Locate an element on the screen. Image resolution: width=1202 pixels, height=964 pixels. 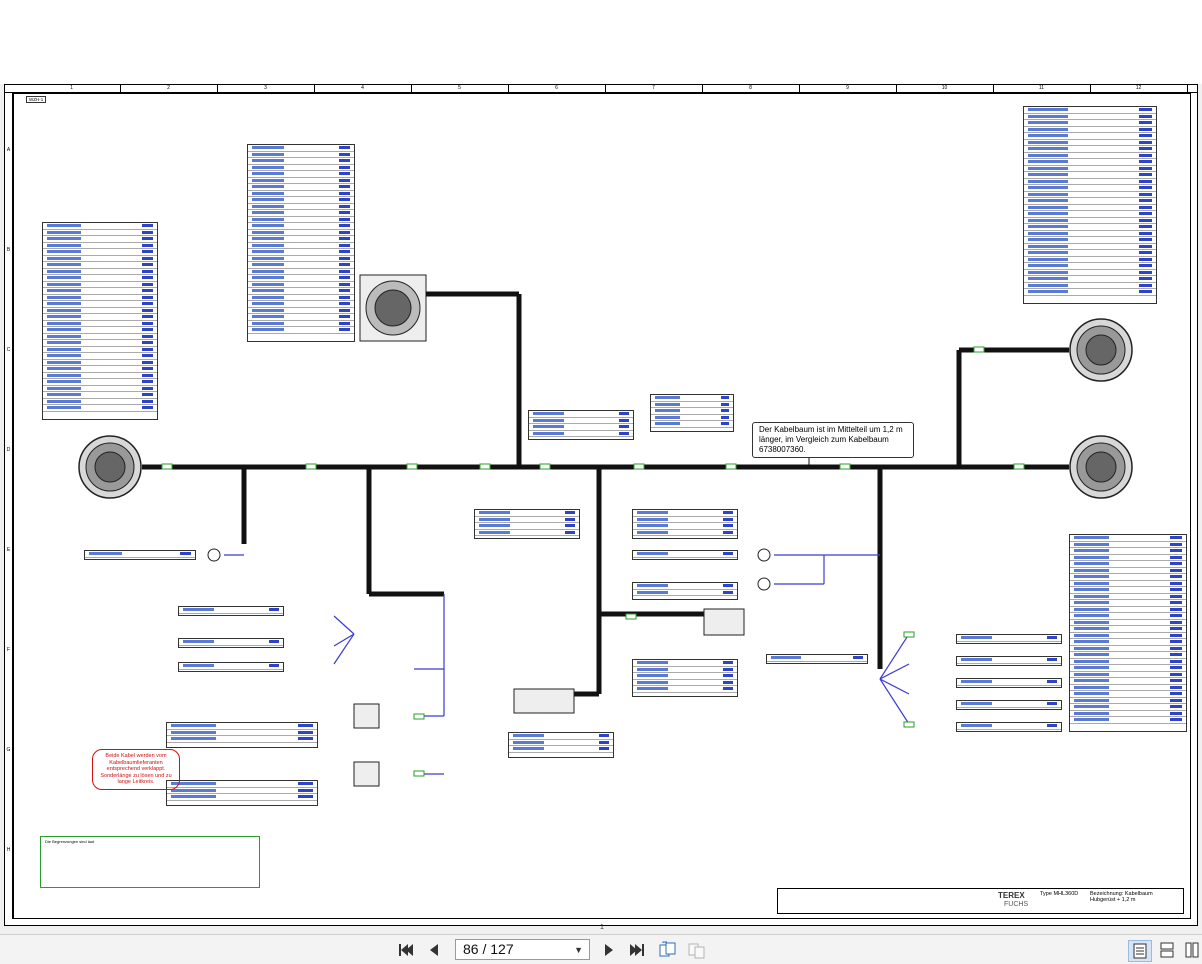
column-number: 9 is located at coordinates (848, 88).